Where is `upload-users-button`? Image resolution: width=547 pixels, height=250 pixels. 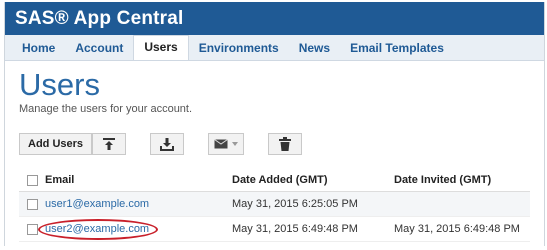 upload-users-button is located at coordinates (109, 144).